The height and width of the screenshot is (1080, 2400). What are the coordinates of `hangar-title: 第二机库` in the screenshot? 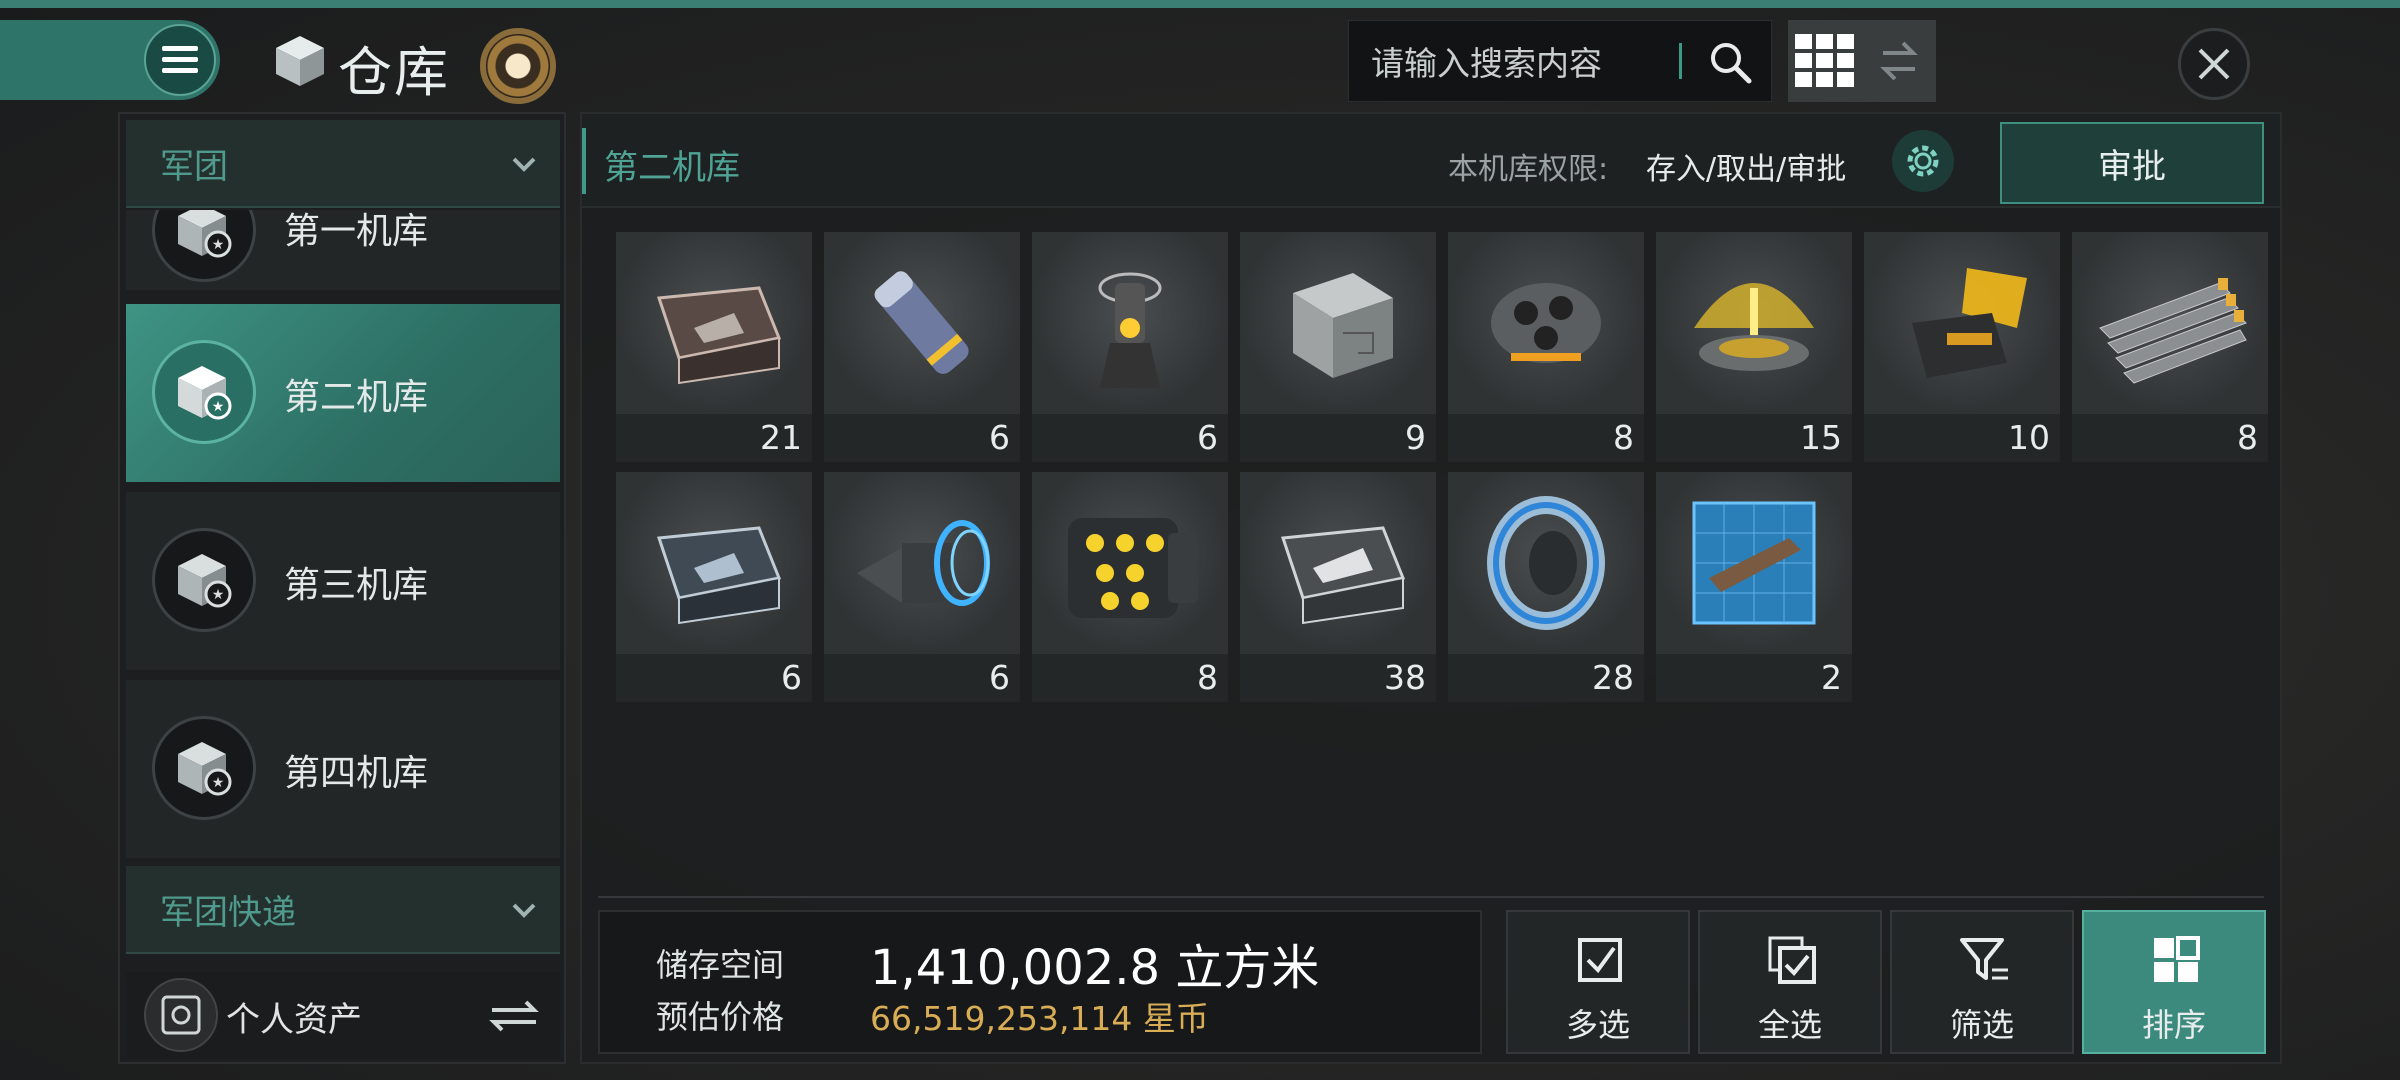 It's located at (672, 168).